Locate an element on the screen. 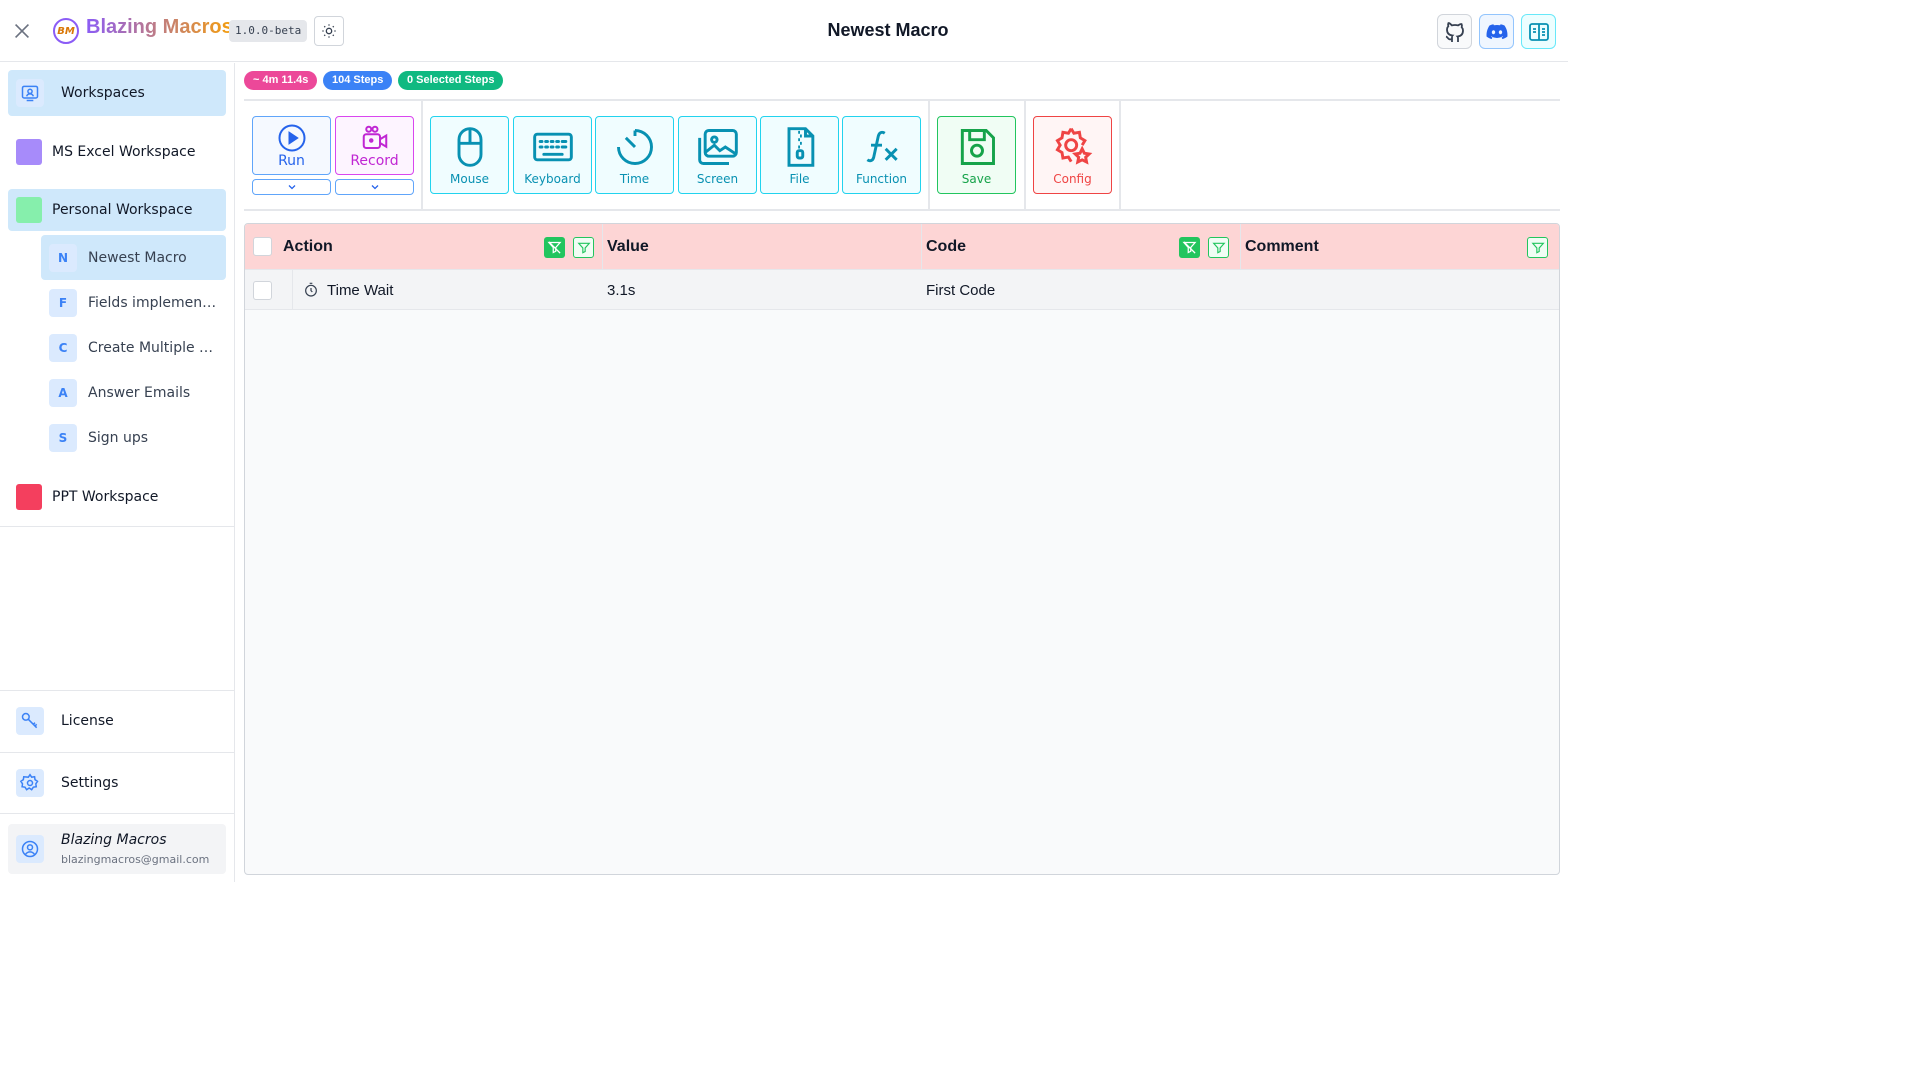 This screenshot has width=1920, height=1080. macro-label: Newest Macro is located at coordinates (137, 257).